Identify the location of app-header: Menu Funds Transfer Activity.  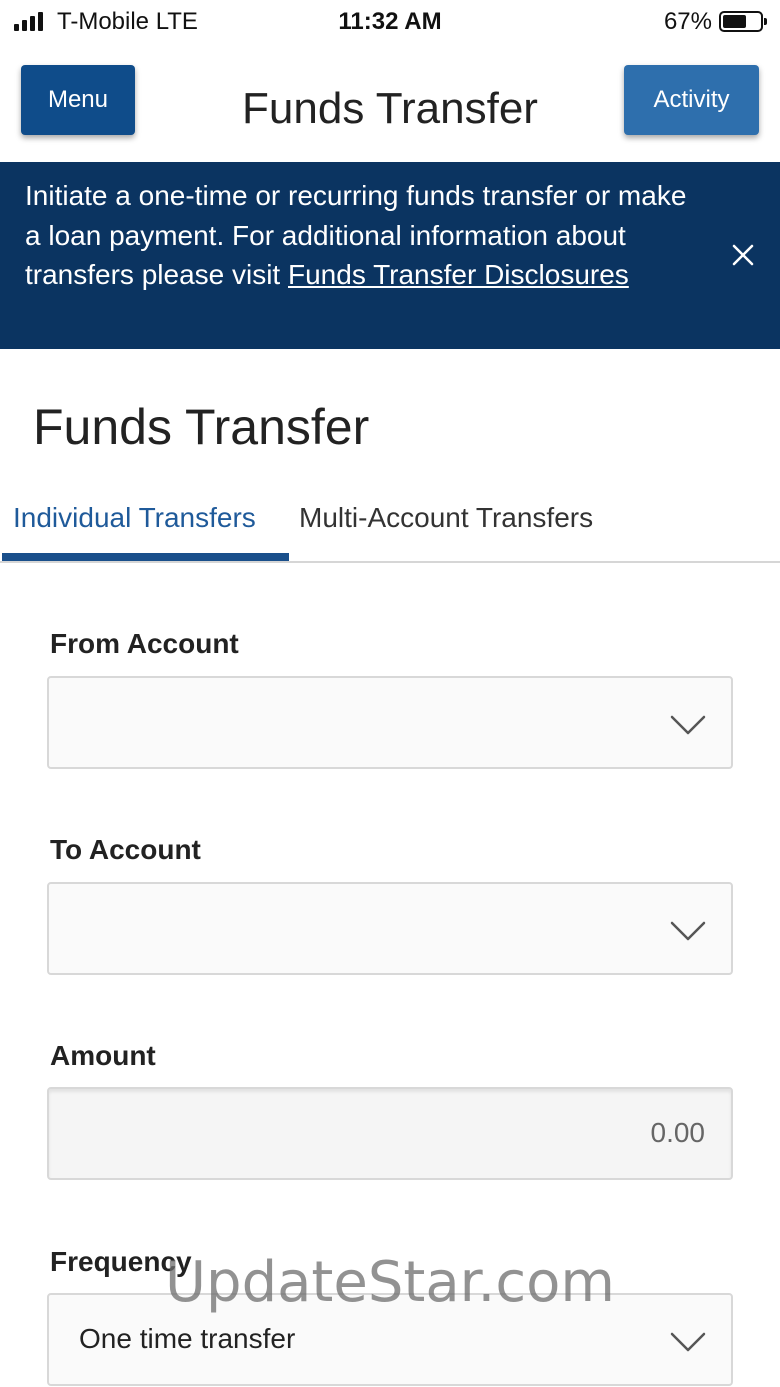
(390, 103).